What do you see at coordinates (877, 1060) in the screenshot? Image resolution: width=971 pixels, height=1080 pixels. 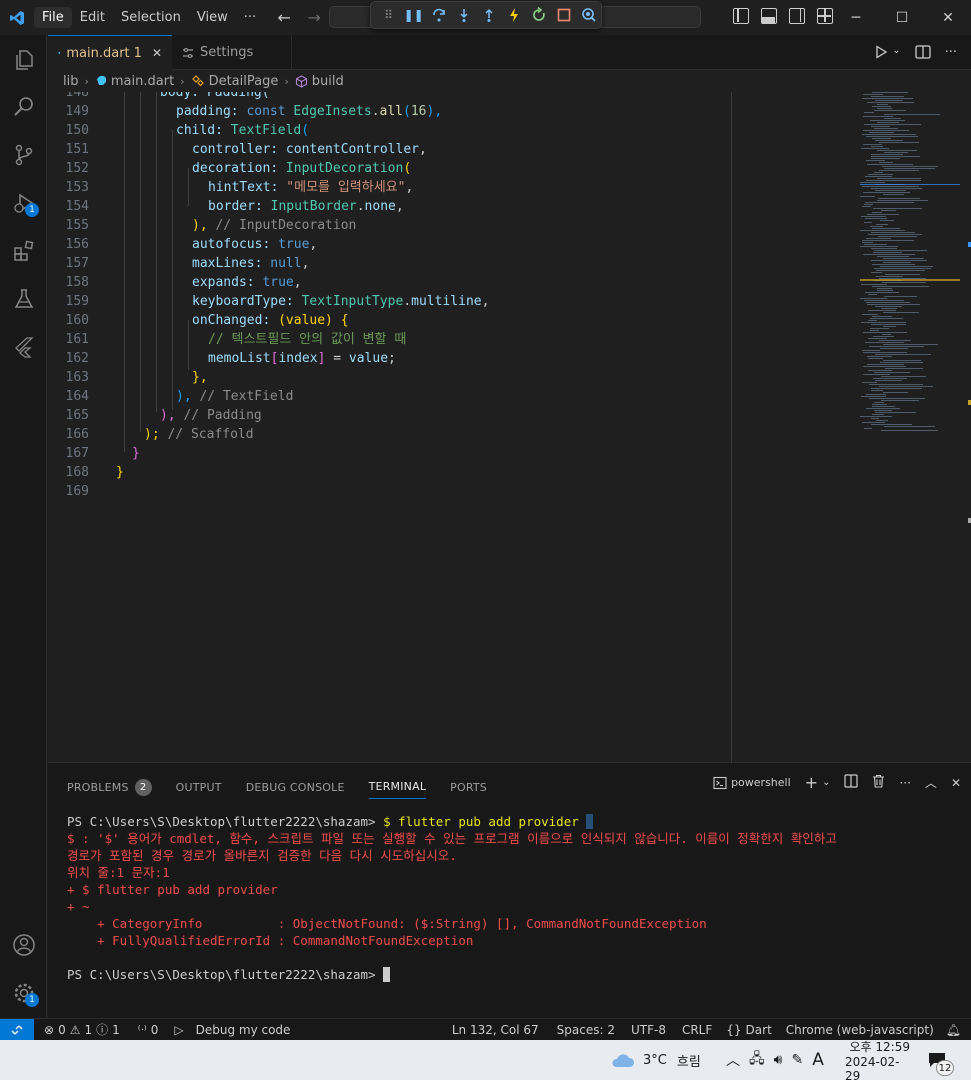 I see `clock: 오후 12:59 2024-02-29` at bounding box center [877, 1060].